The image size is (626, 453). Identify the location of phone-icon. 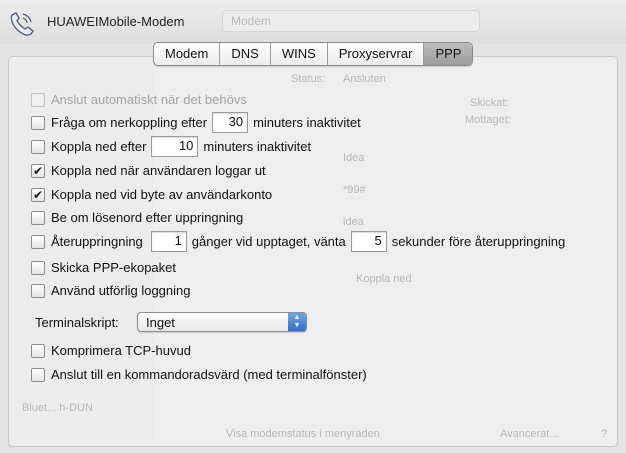
(22, 24).